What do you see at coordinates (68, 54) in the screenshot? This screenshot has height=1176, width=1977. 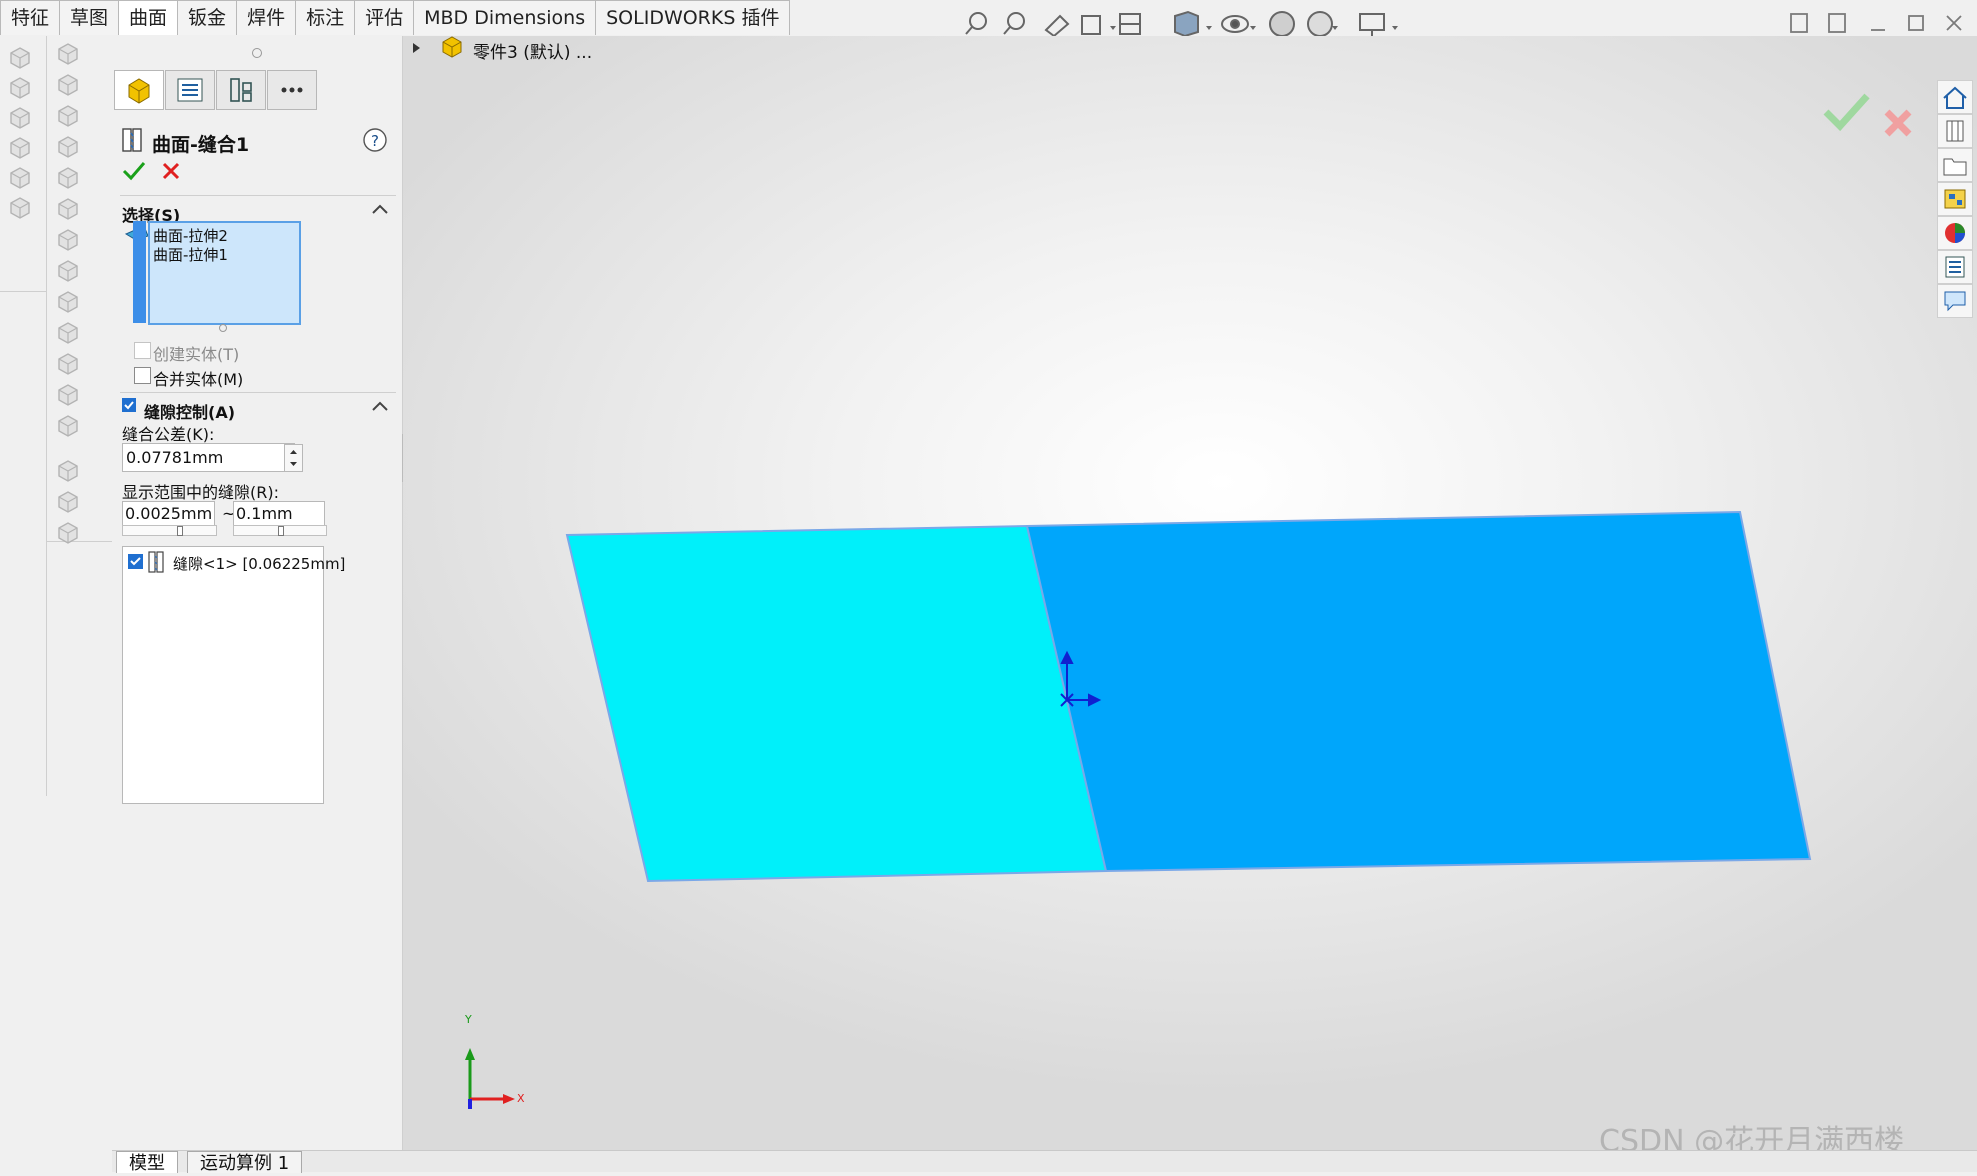 I see `offset-surface-icon` at bounding box center [68, 54].